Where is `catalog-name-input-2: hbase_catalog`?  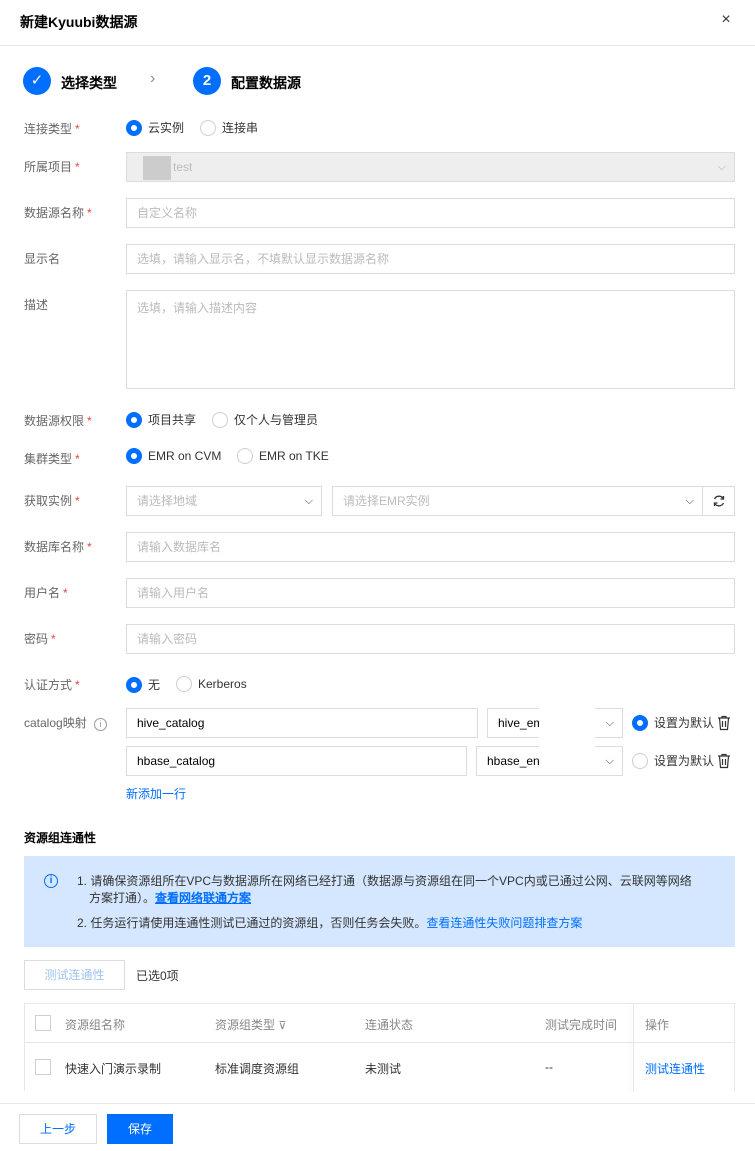
catalog-name-input-2: hbase_catalog is located at coordinates (296, 761).